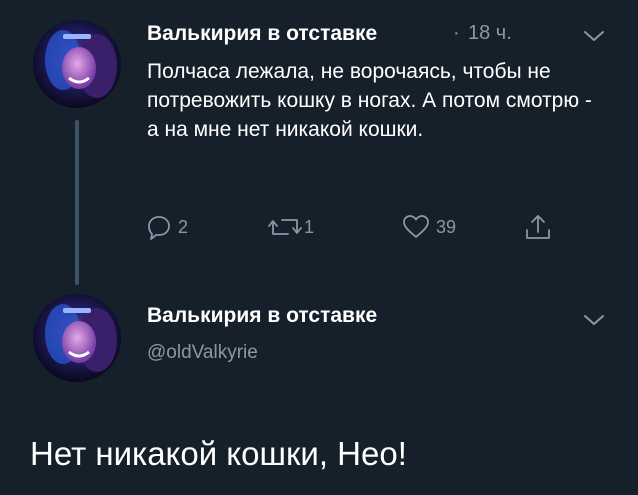  What do you see at coordinates (446, 226) in the screenshot?
I see `like-count: 39` at bounding box center [446, 226].